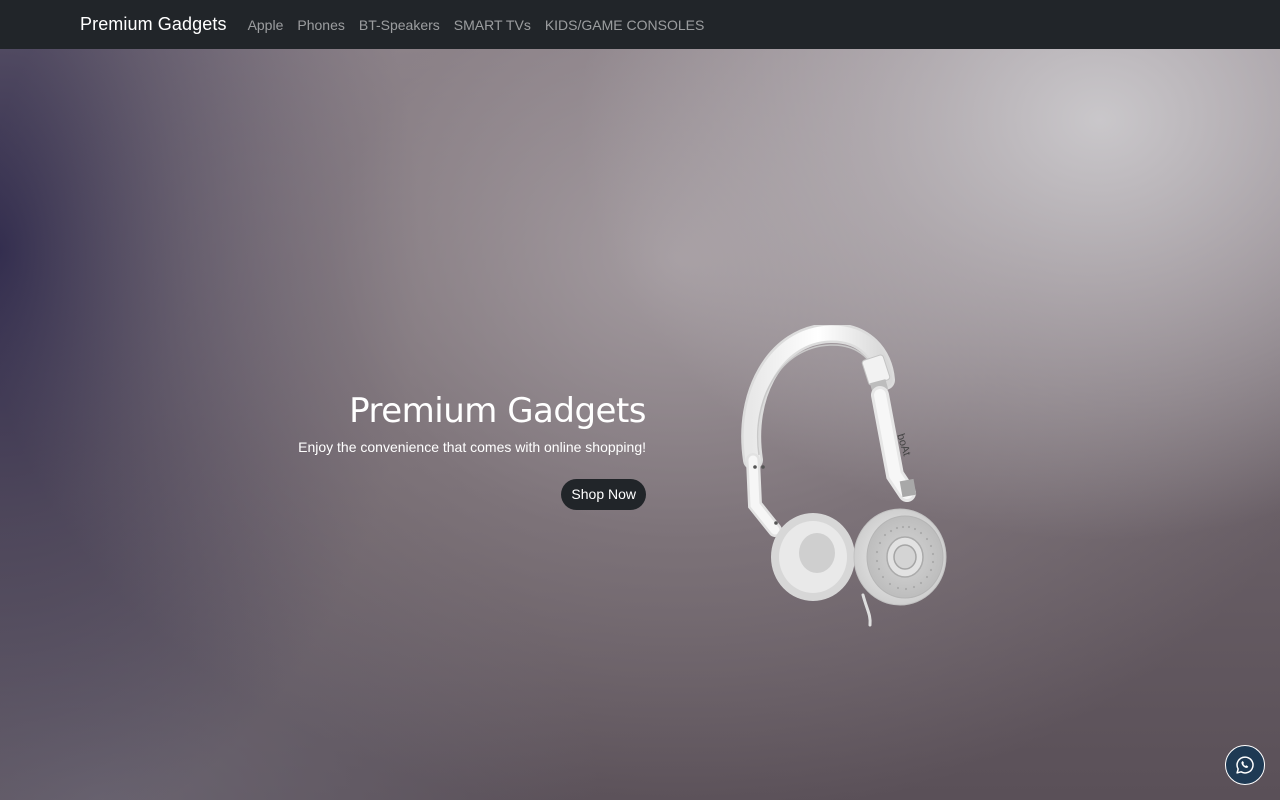 Image resolution: width=1280 pixels, height=800 pixels. I want to click on hero-title: Premium Gadgets, so click(497, 411).